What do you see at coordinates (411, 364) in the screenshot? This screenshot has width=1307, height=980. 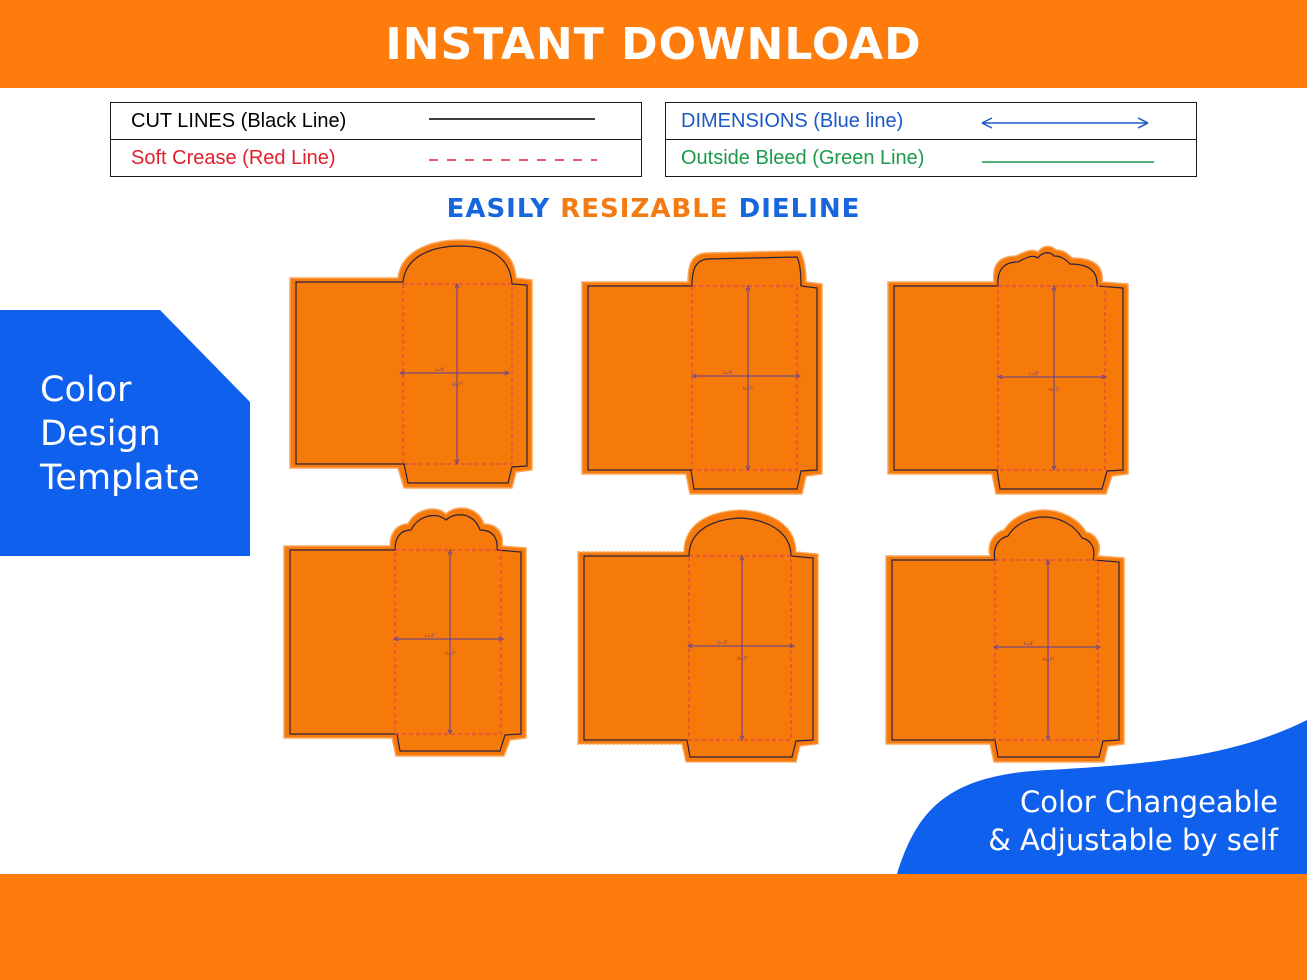 I see `dieline-envelope-arch: L=4" H=7"` at bounding box center [411, 364].